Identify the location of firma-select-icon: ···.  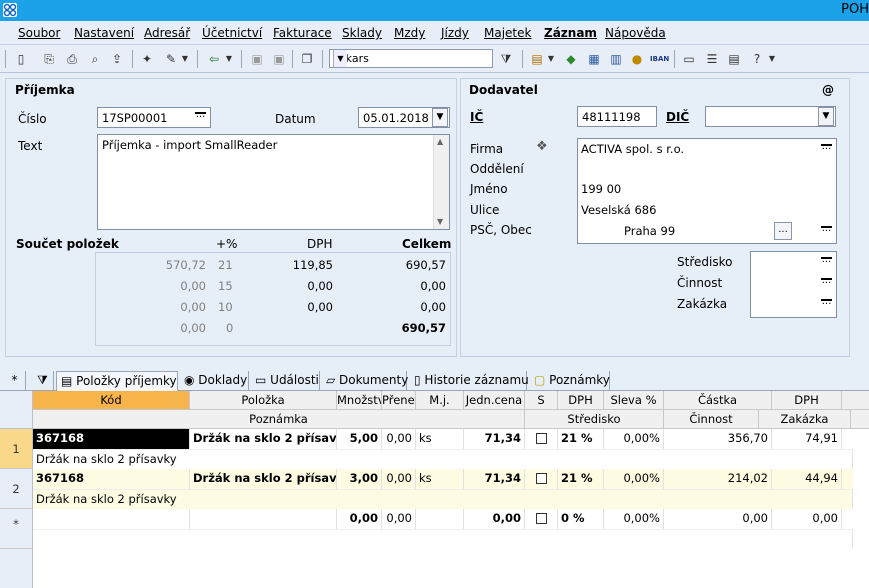
(826, 149).